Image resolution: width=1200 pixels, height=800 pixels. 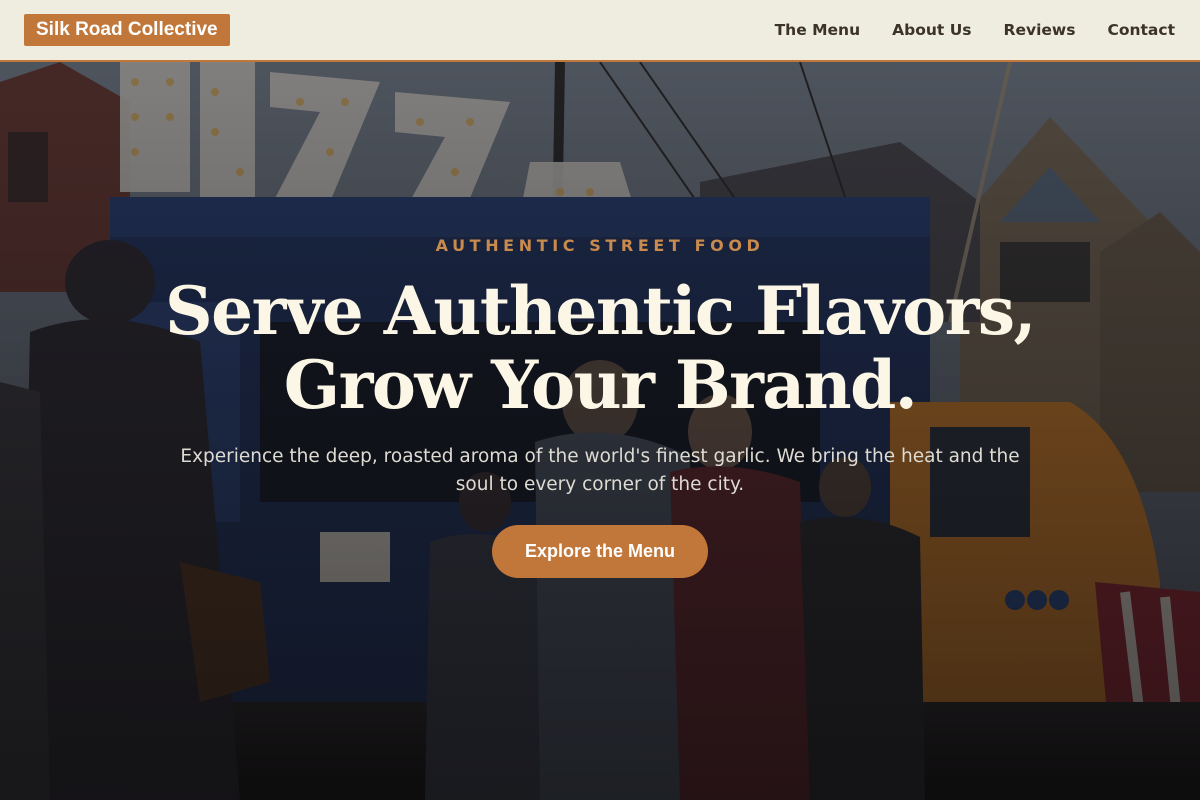 What do you see at coordinates (931, 30) in the screenshot?
I see `nav-link-about: About Us` at bounding box center [931, 30].